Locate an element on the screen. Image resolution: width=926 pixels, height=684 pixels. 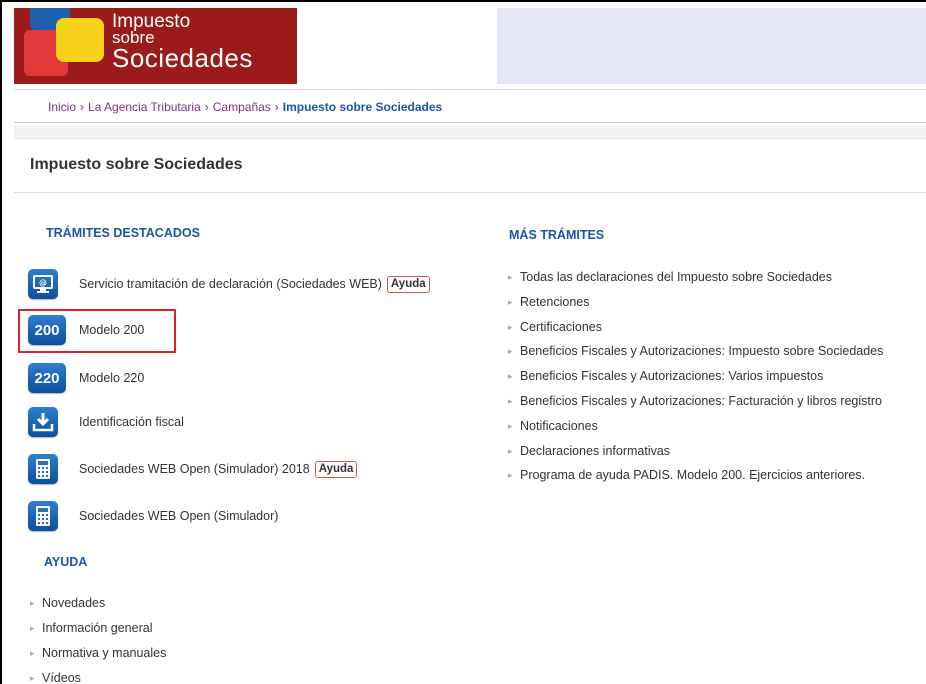
ayuda-item: ▸ Normativa y manuales is located at coordinates (98, 656).